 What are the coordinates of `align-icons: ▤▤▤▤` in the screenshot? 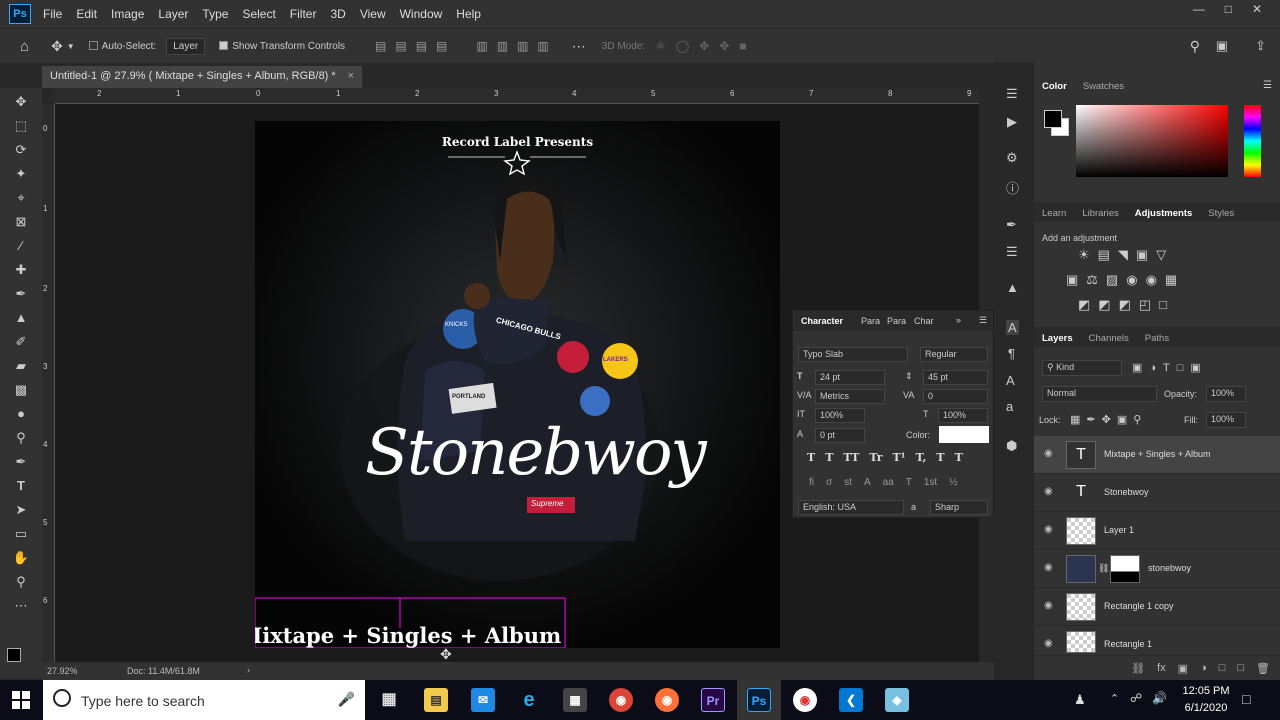 It's located at (415, 46).